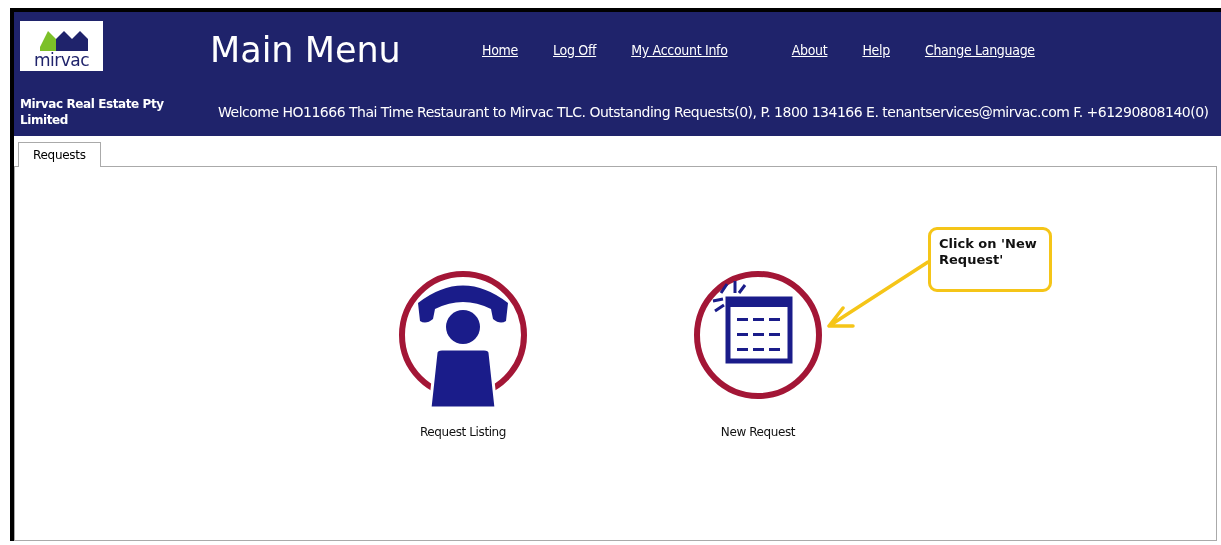  I want to click on welcome-message: Welcome HO11666 Thai Time Restaurant to Mirvac TLC. Outstanding Requests(0), P. 1800 134166 E. tenantservices@mirvac.com F. +61290808140(0), so click(714, 112).